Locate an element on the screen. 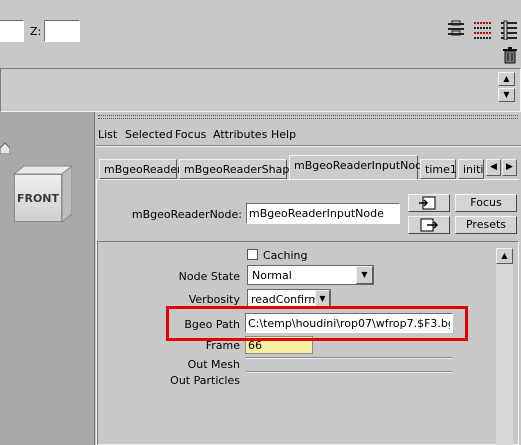 The width and height of the screenshot is (521, 445). front-viewport: FRONT is located at coordinates (47, 278).